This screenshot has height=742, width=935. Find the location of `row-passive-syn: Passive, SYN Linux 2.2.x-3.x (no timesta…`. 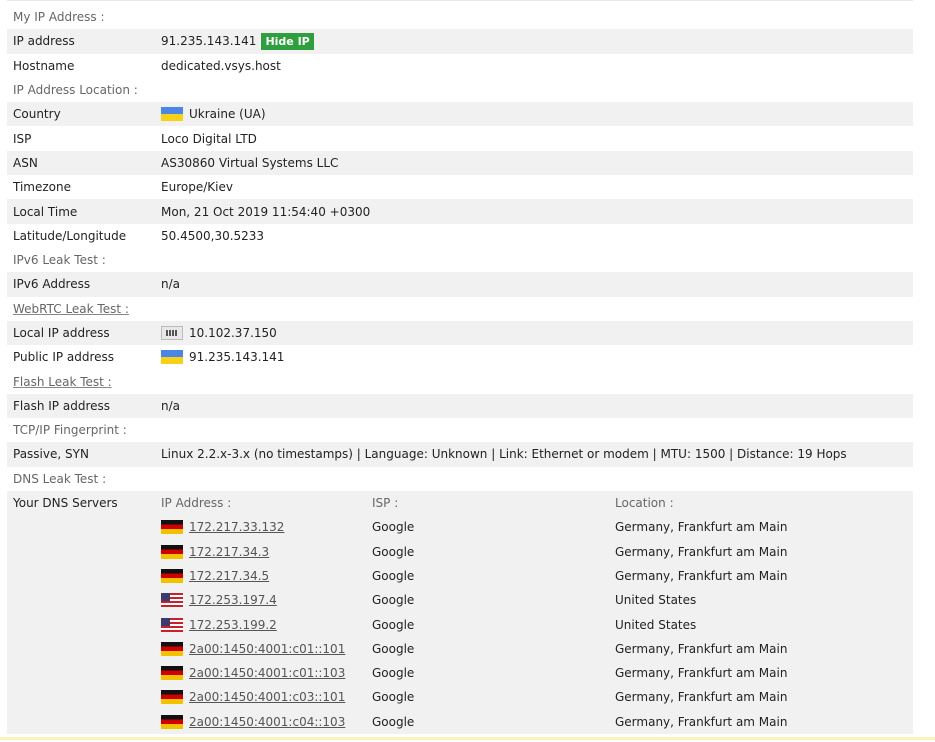

row-passive-syn: Passive, SYN Linux 2.2.x-3.x (no timesta… is located at coordinates (460, 454).